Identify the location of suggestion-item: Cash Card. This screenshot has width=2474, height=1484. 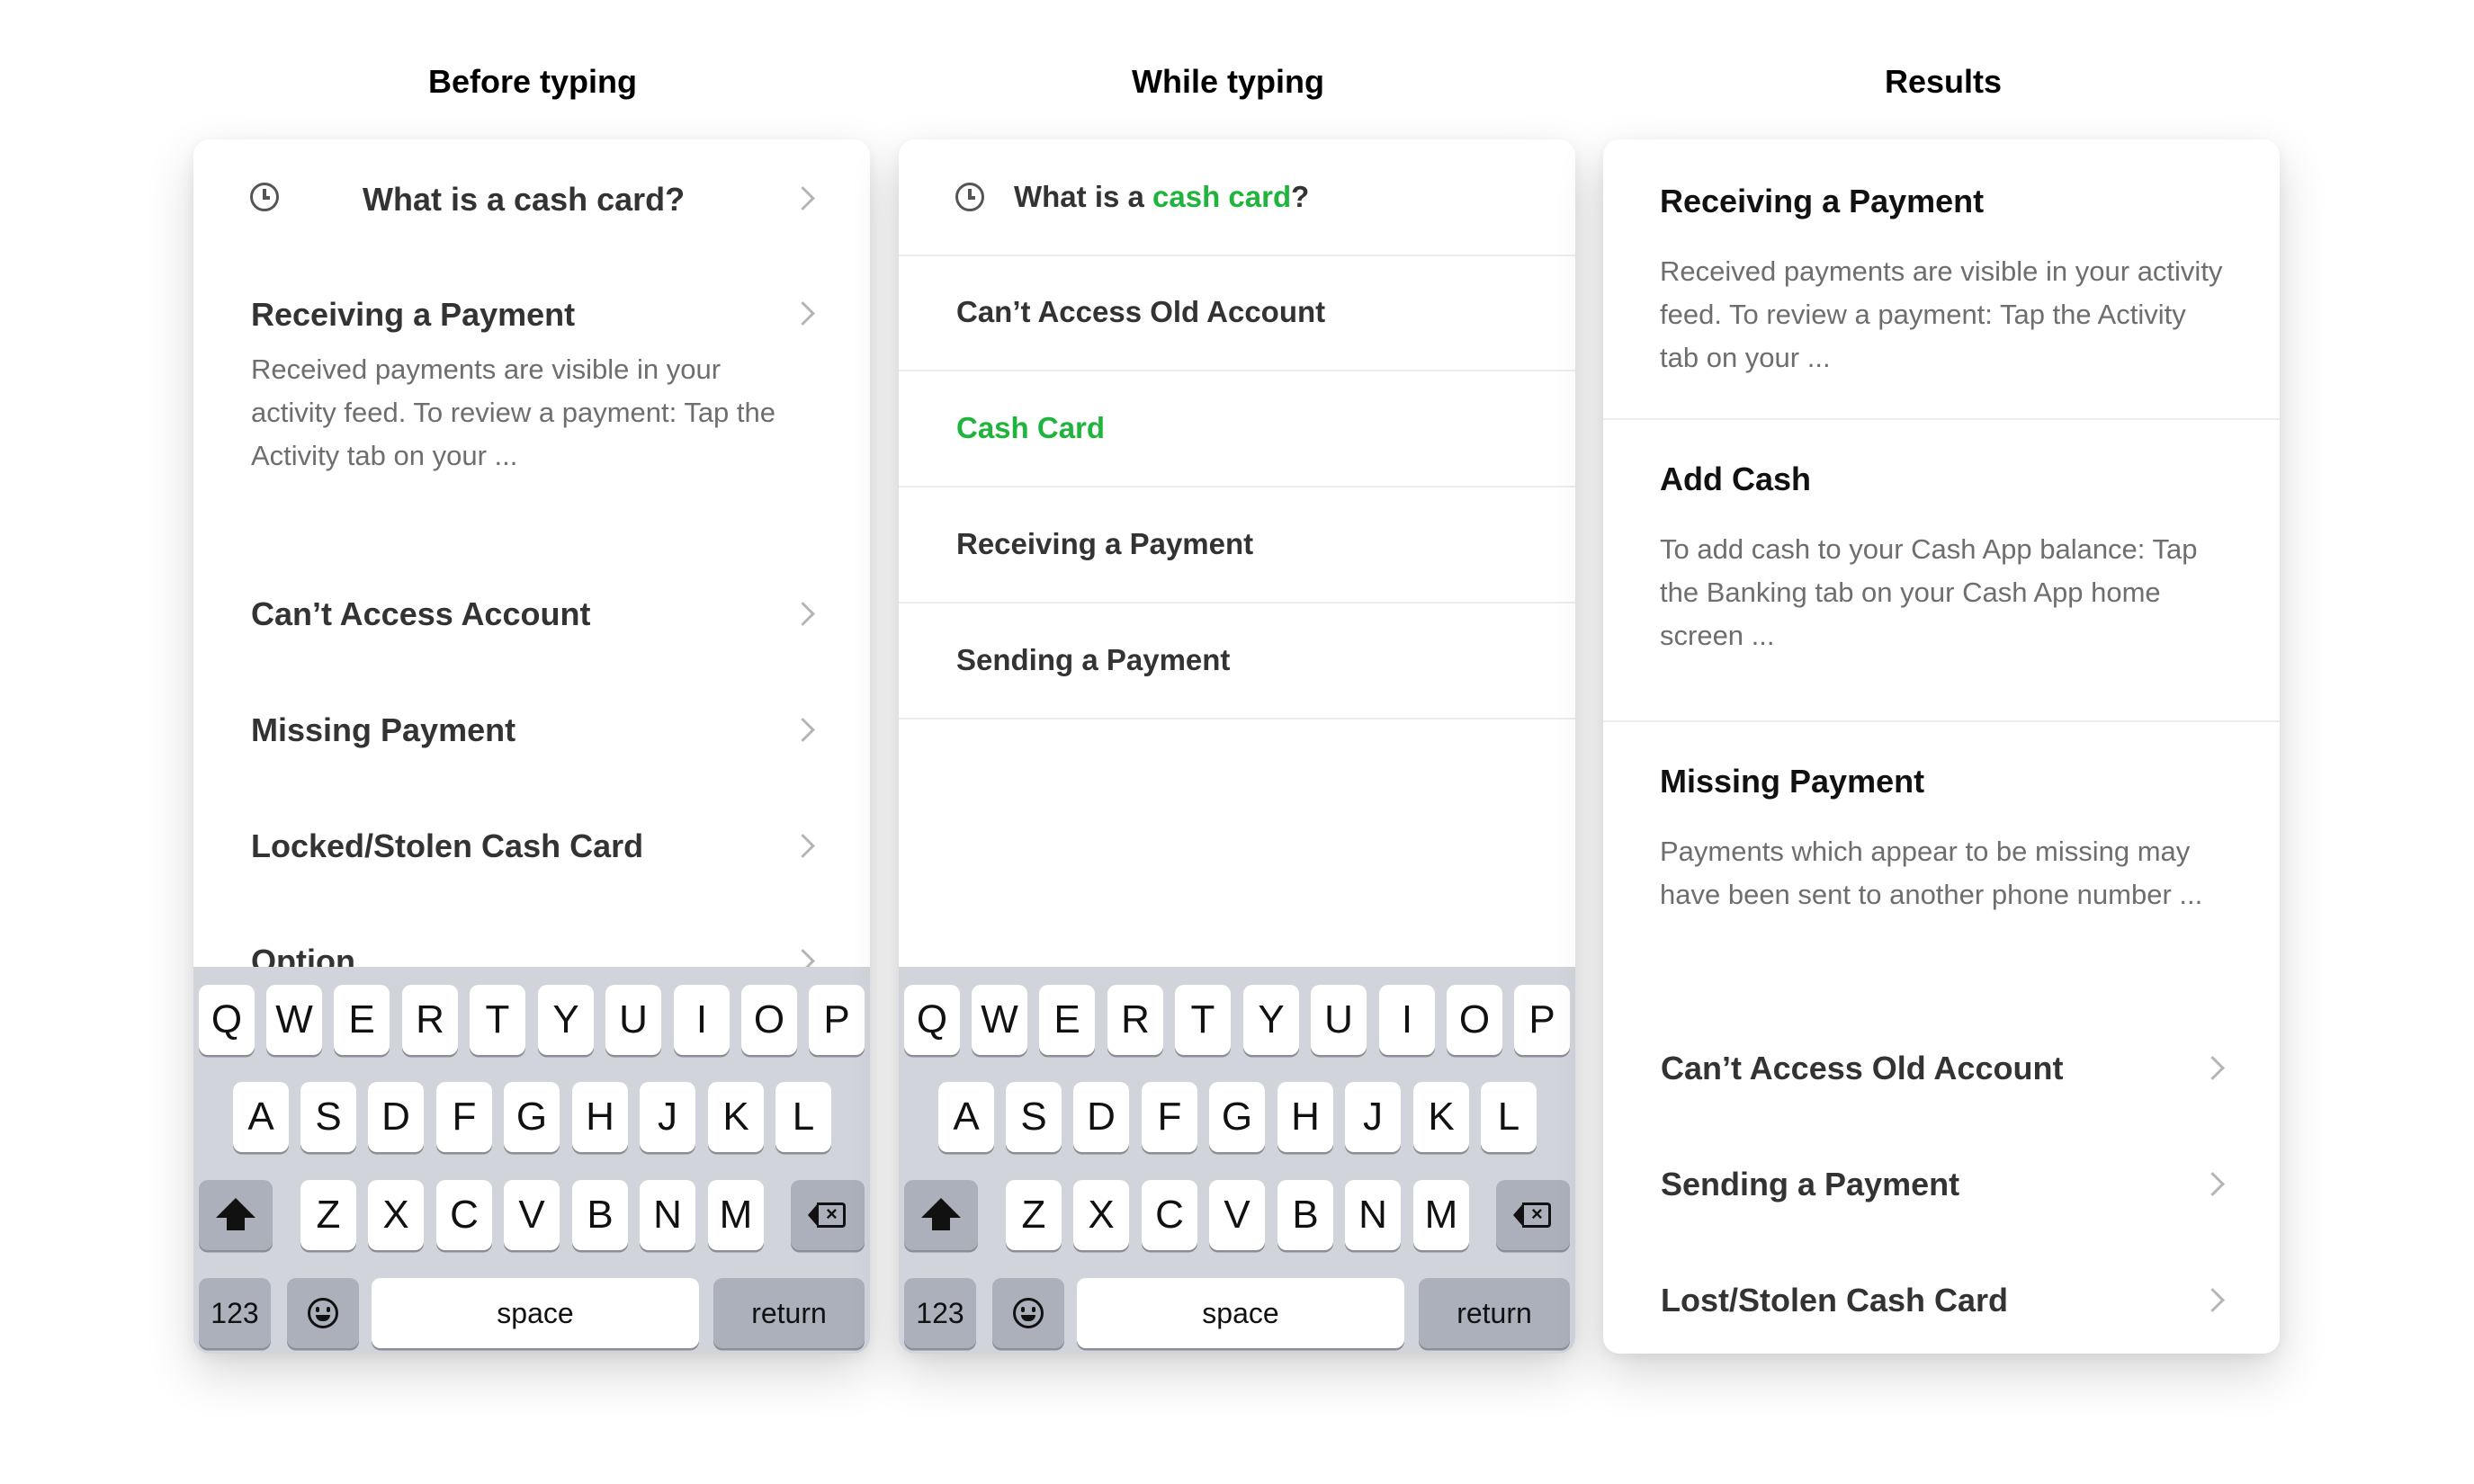
(1237, 429).